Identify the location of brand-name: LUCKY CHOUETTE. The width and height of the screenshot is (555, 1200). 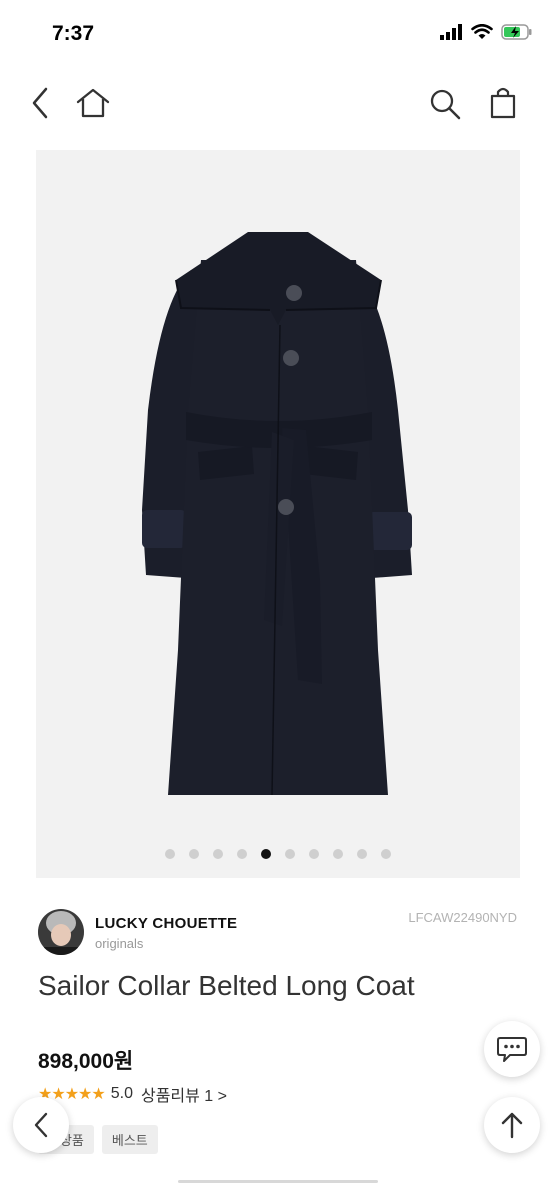
(166, 923).